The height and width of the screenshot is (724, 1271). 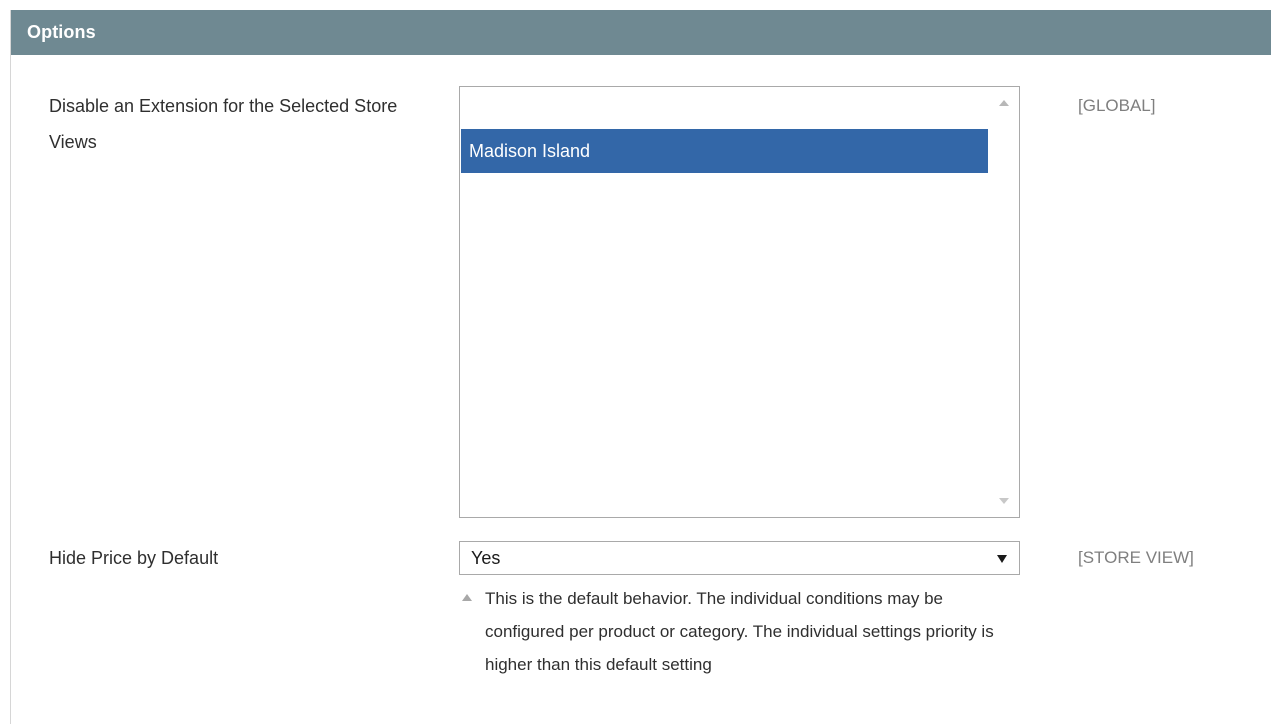 What do you see at coordinates (724, 108) in the screenshot?
I see `multiselect-empty-option` at bounding box center [724, 108].